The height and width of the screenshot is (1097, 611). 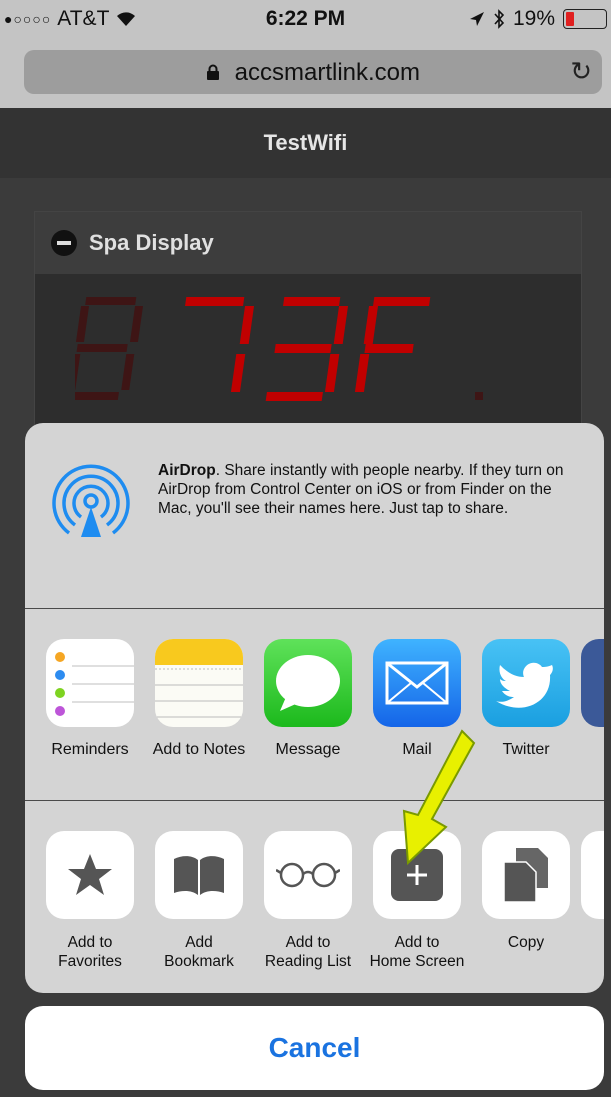 I want to click on address-bar: accsmartlink.com ↻, so click(x=313, y=72).